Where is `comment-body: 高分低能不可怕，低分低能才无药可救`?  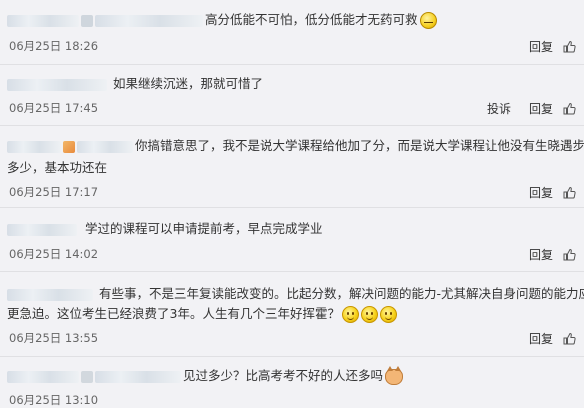 comment-body: 高分低能不可怕，低分低能才无药可救 is located at coordinates (292, 20).